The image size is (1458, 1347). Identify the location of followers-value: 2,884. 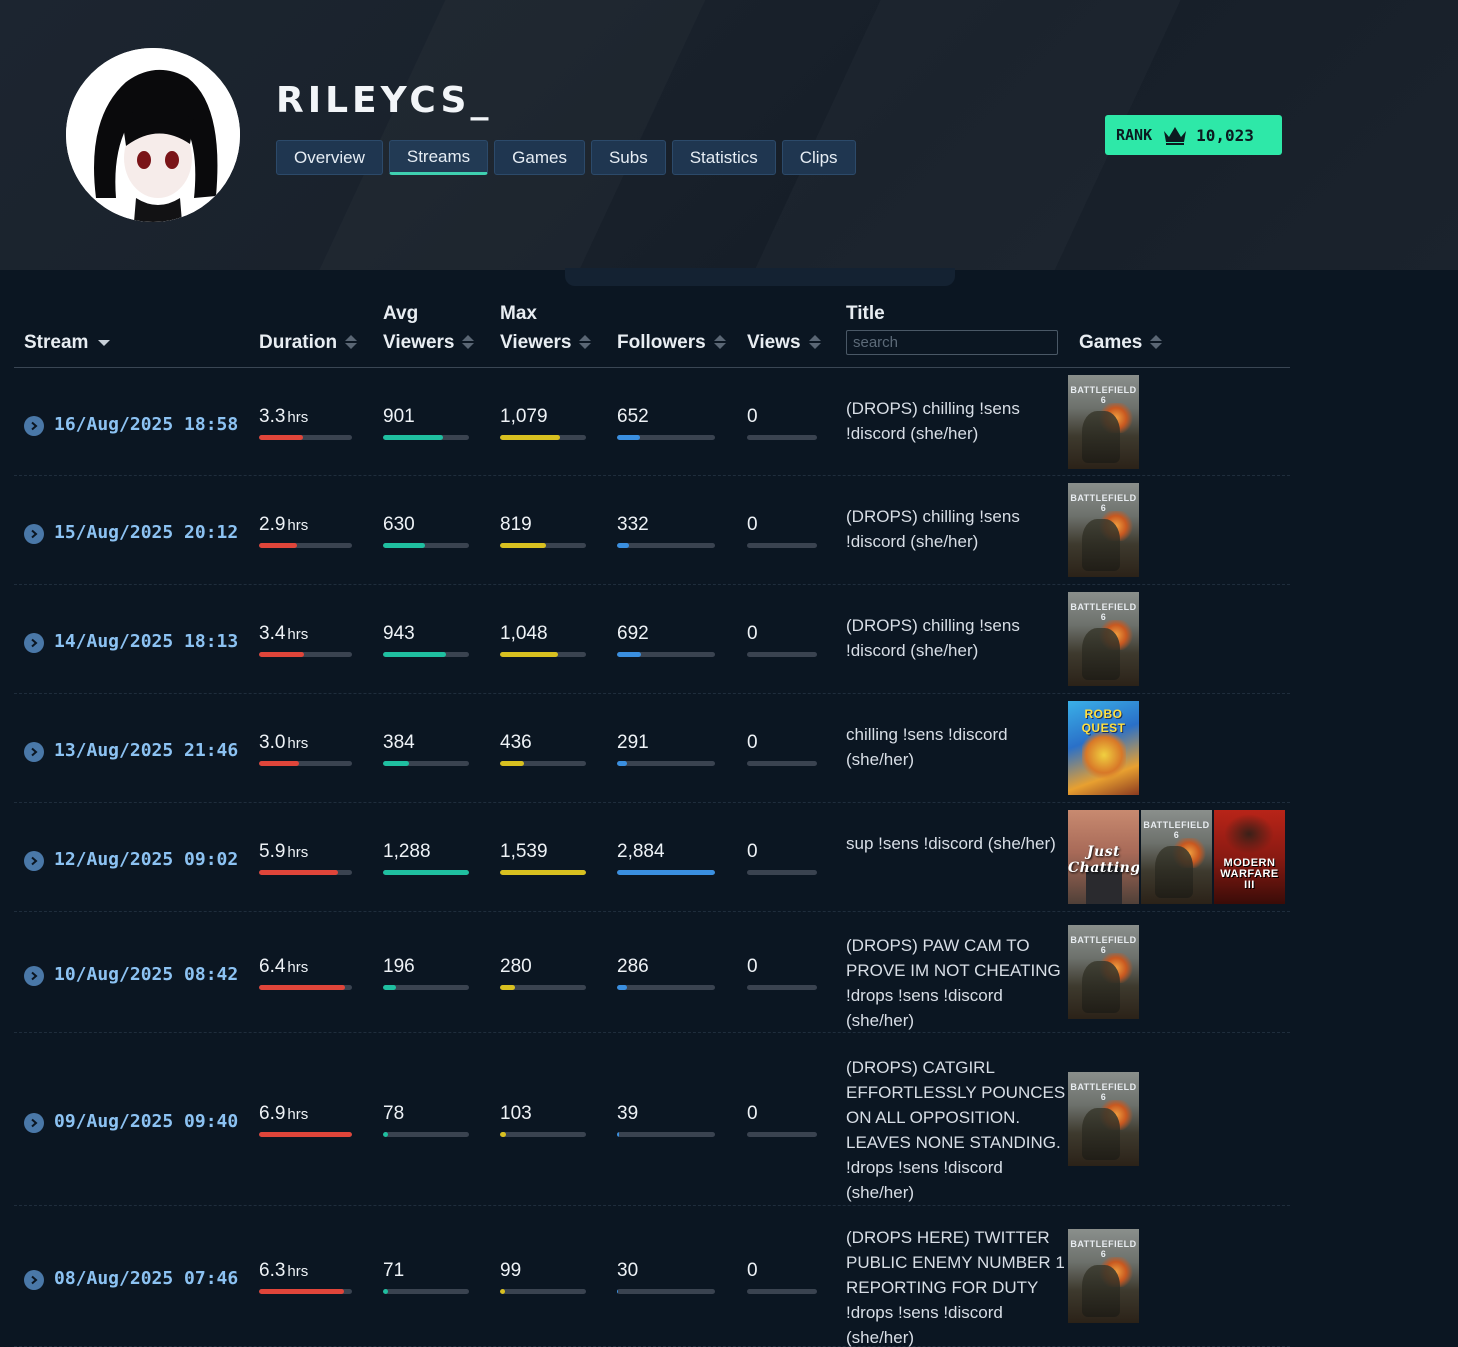
(641, 851).